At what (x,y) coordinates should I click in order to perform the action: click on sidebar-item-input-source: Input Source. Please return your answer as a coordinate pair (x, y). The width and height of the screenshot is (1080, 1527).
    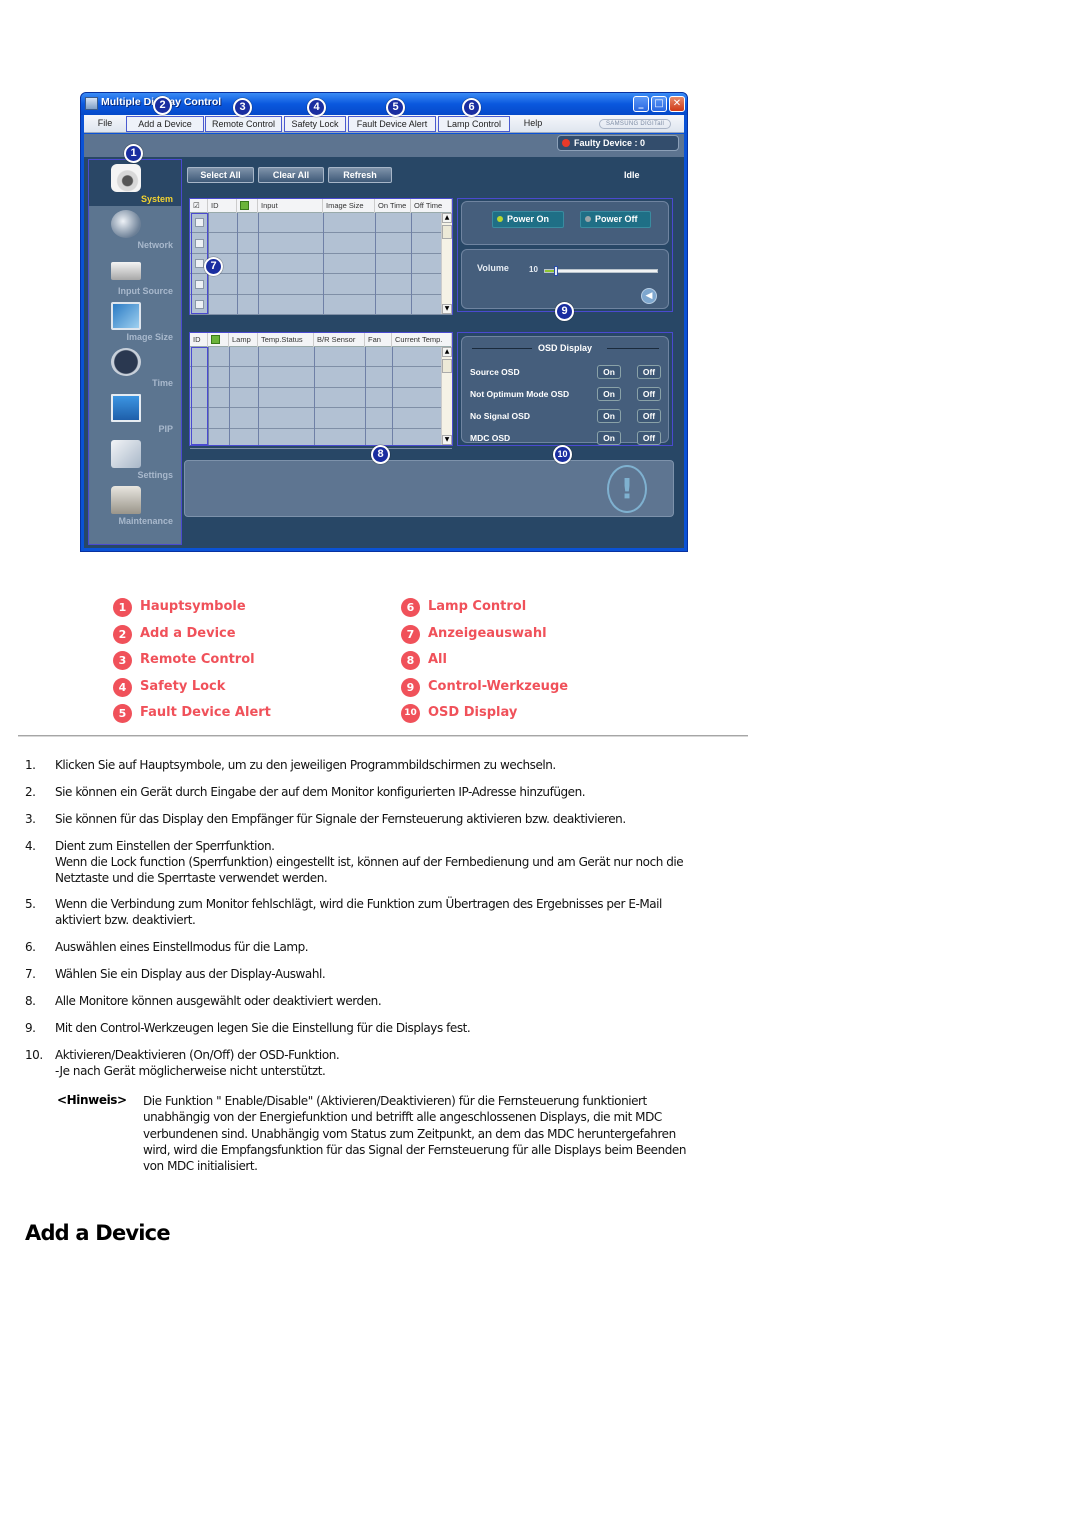
    Looking at the image, I should click on (135, 275).